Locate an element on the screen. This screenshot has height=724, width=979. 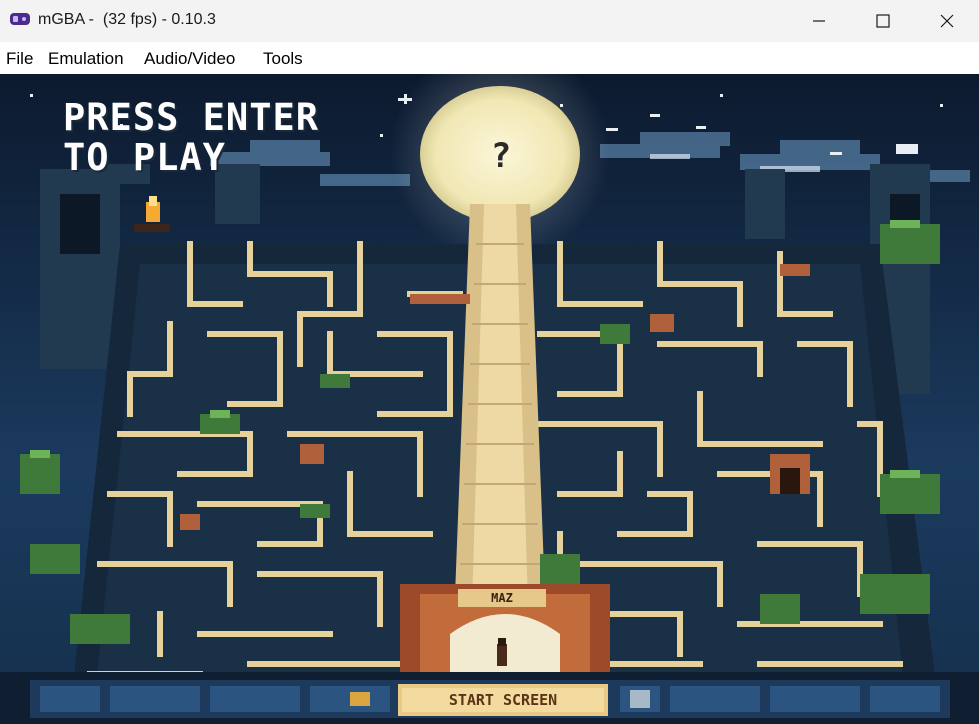
maximize-button is located at coordinates (883, 21).